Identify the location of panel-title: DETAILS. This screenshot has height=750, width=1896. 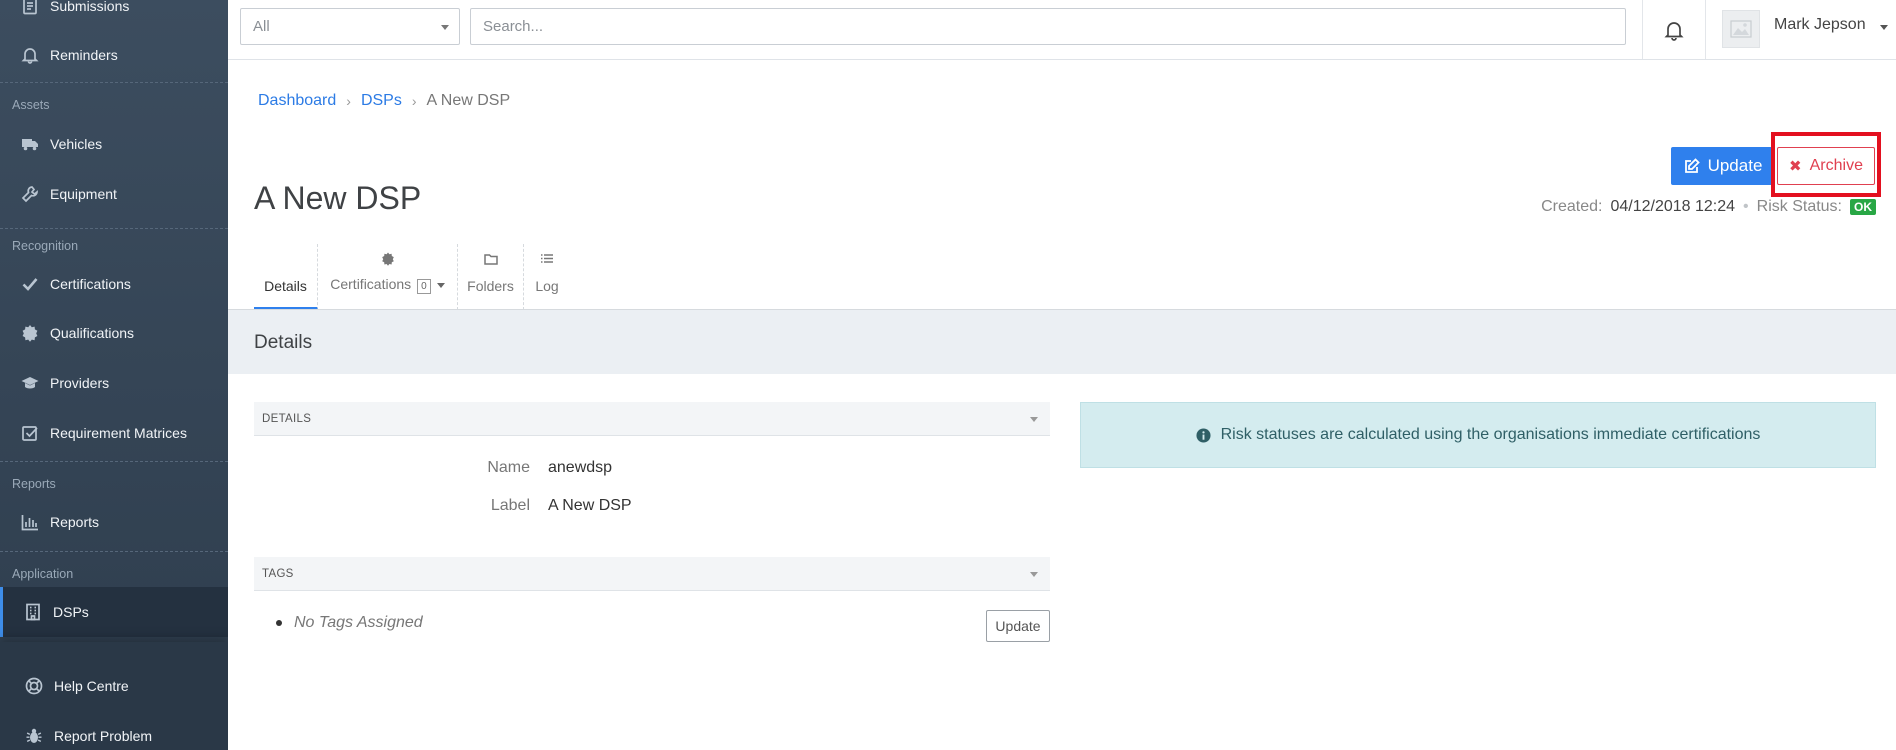
(287, 418).